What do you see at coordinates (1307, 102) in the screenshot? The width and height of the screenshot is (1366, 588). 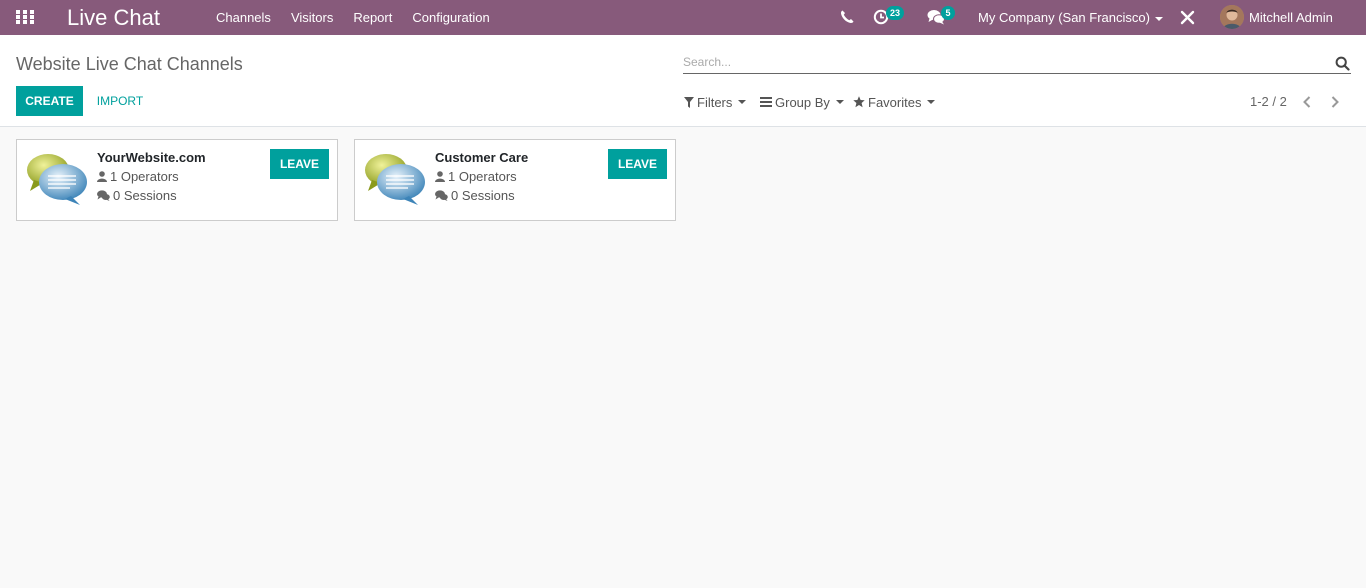 I see `chevron-left-icon` at bounding box center [1307, 102].